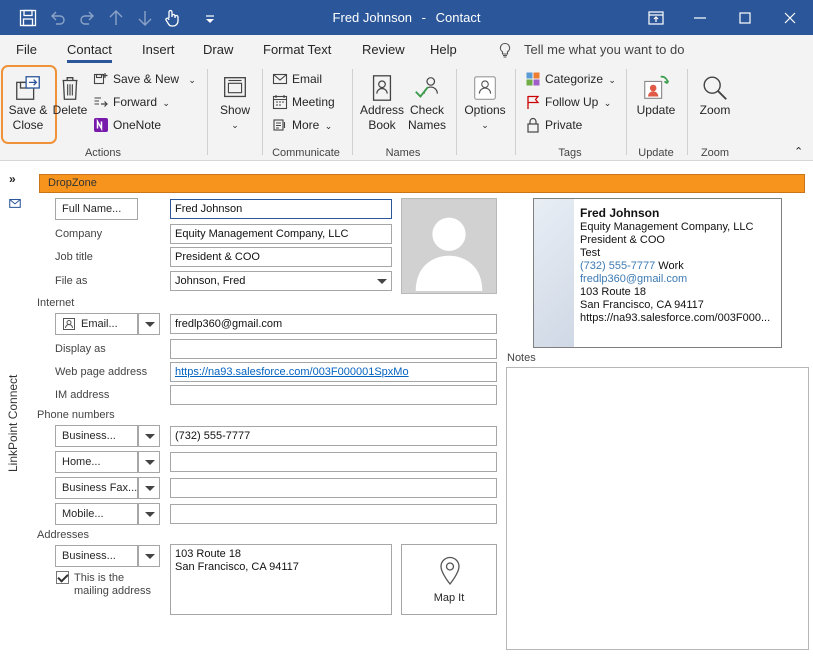  I want to click on maximize-icon, so click(745, 18).